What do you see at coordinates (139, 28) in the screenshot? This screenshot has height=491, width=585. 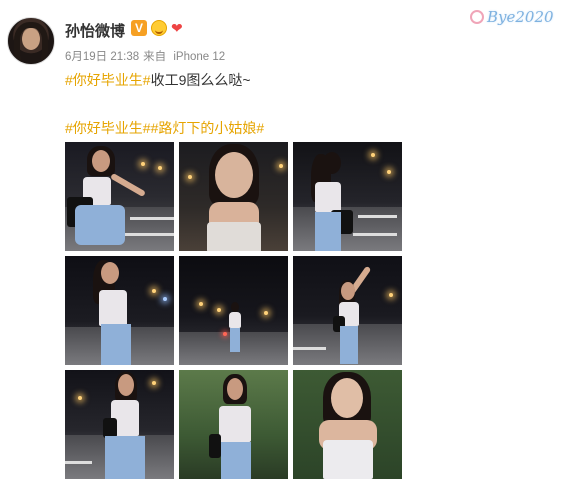 I see `verified-v-icon: V` at bounding box center [139, 28].